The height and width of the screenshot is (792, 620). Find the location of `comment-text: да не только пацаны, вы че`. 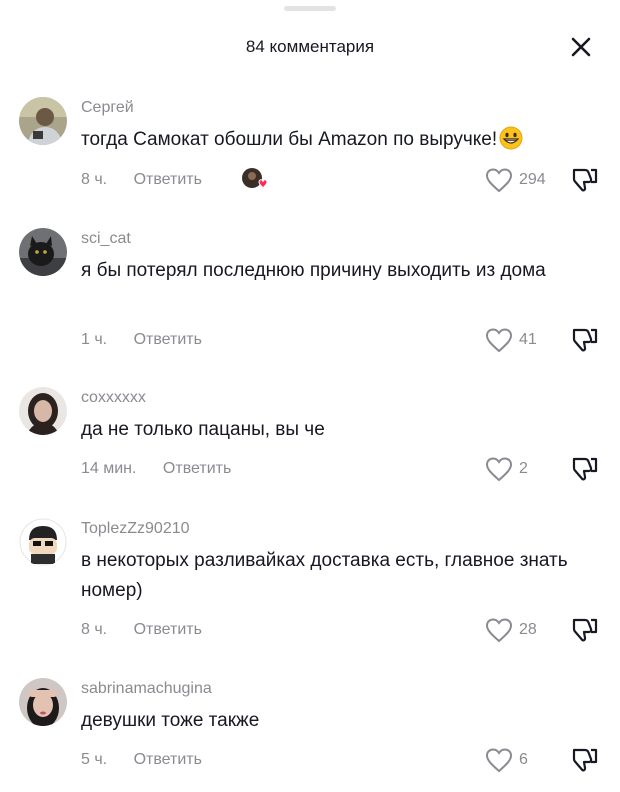

comment-text: да не только пацаны, вы че is located at coordinates (203, 429).